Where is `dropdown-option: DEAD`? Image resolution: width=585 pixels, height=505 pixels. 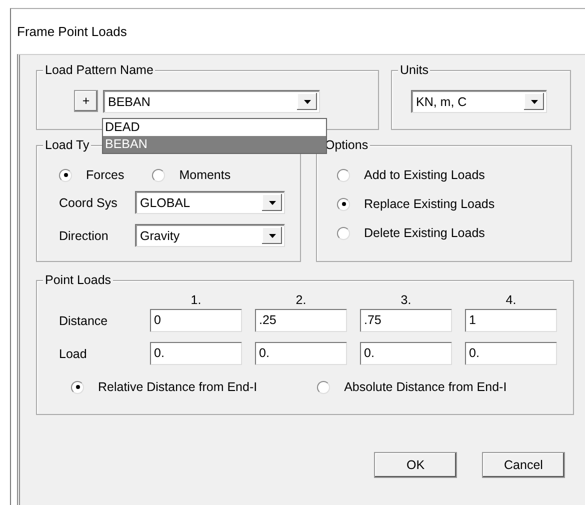 dropdown-option: DEAD is located at coordinates (214, 127).